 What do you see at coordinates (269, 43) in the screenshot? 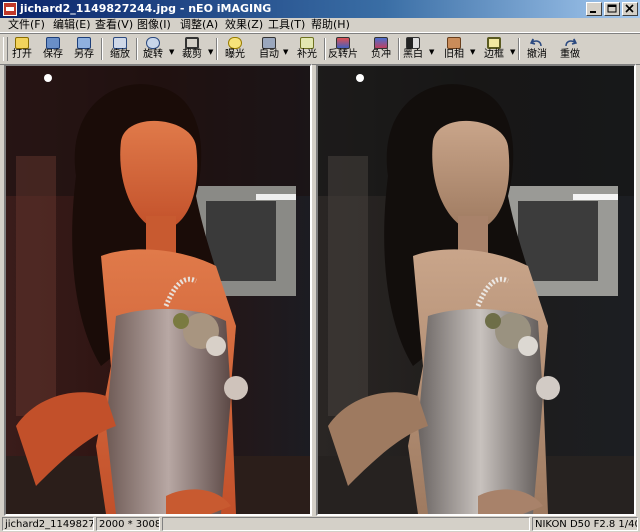
I see `magic-wand-icon` at bounding box center [269, 43].